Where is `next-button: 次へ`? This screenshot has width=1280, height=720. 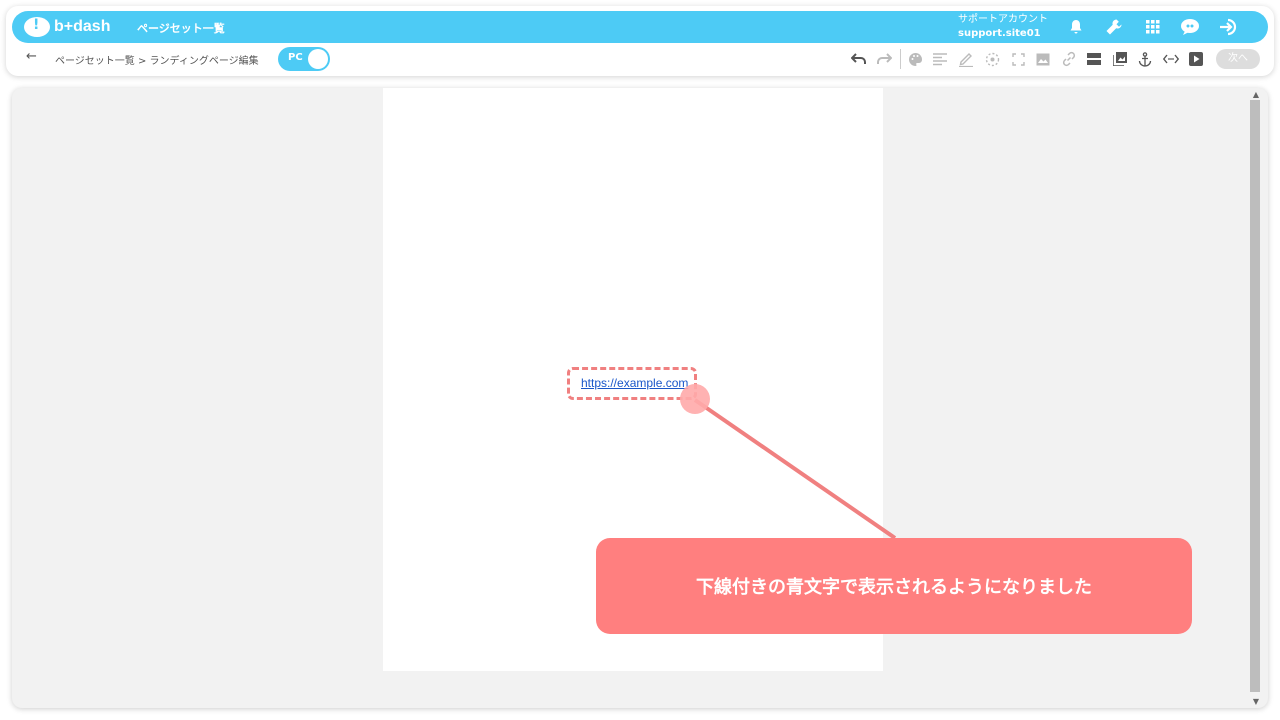
next-button: 次へ is located at coordinates (1238, 59).